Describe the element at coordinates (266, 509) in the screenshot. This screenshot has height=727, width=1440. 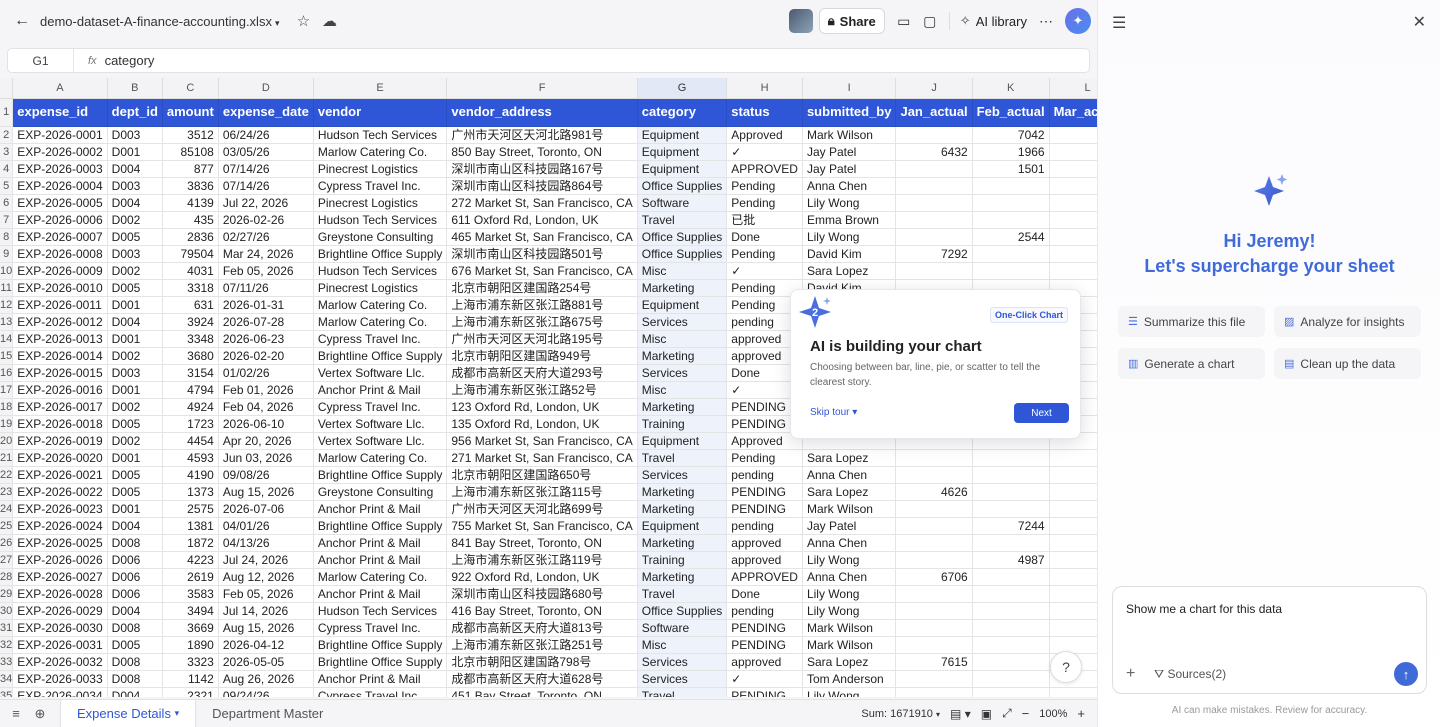
I see `table-cell: 2026-07-06` at that location.